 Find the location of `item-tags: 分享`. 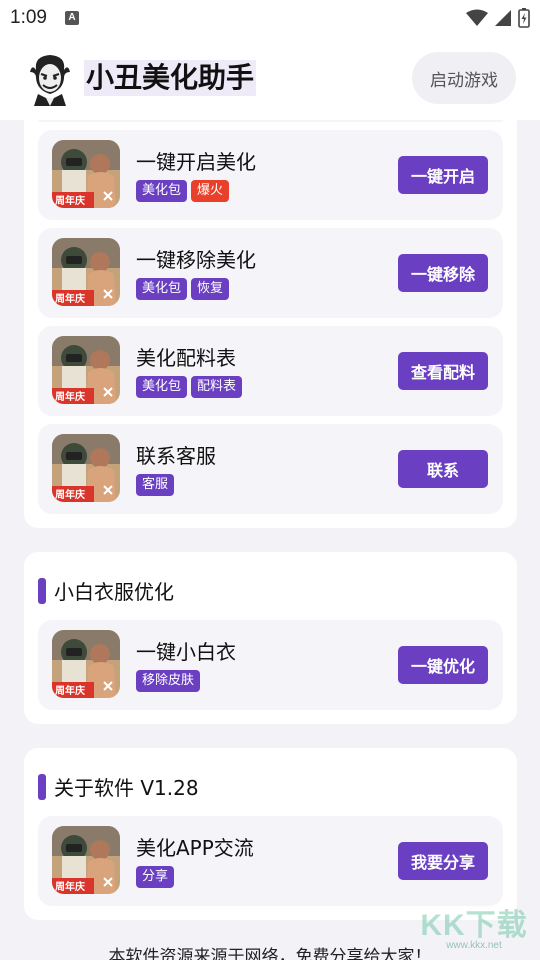

item-tags: 分享 is located at coordinates (155, 877).